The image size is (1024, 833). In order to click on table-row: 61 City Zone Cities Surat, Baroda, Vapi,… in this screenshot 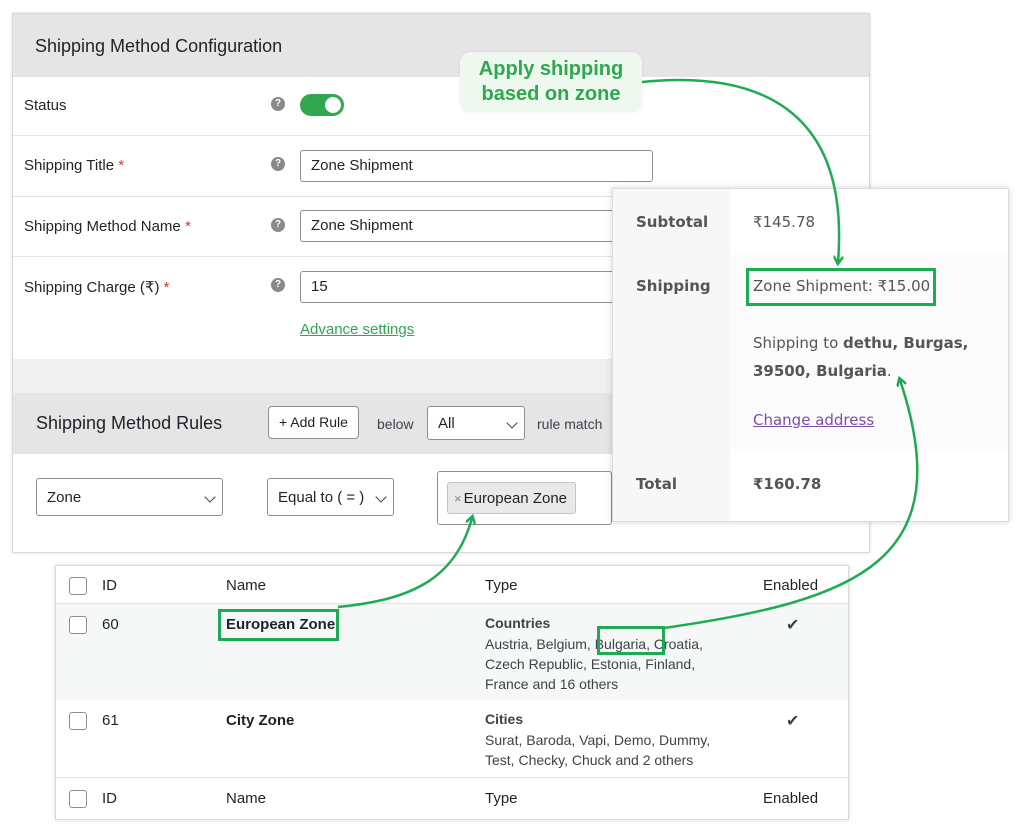, I will do `click(452, 739)`.